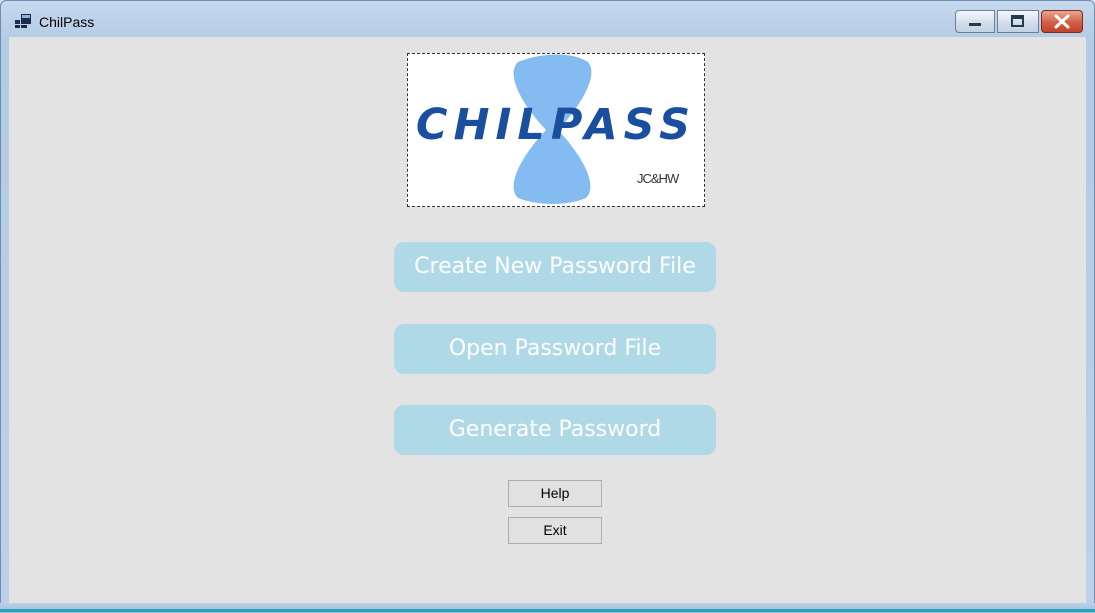  Describe the element at coordinates (547, 19) in the screenshot. I see `title-bar: ChilPass` at that location.